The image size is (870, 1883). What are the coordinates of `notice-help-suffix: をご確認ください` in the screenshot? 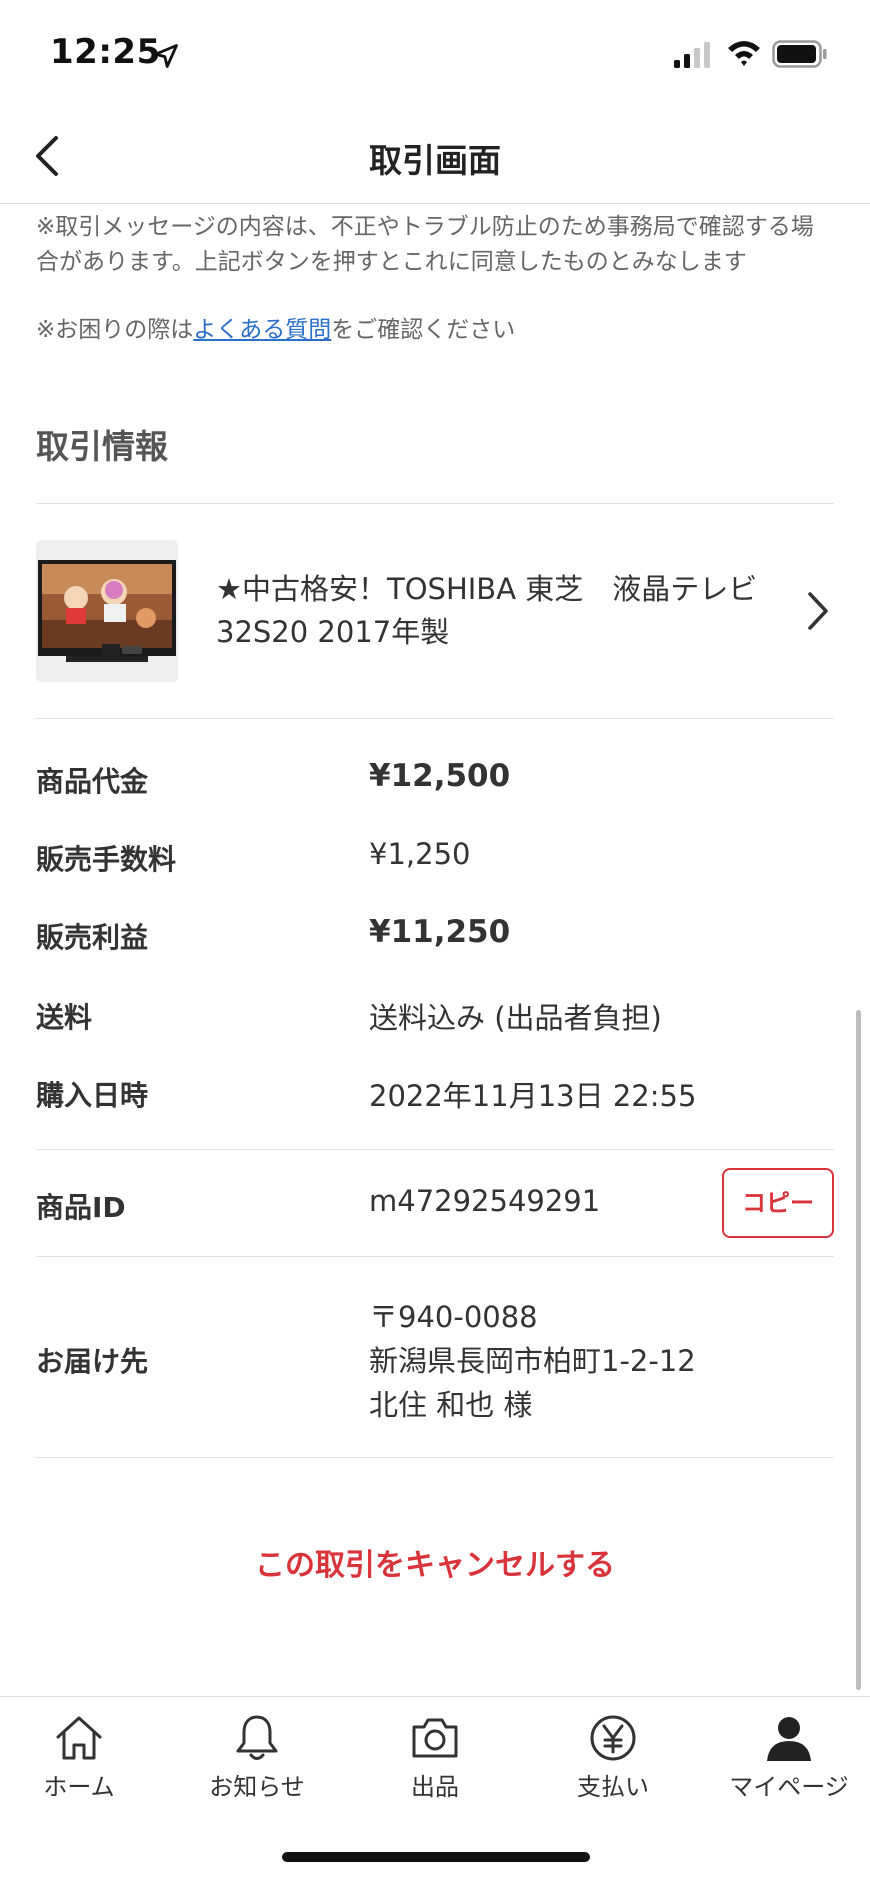 It's located at (423, 330).